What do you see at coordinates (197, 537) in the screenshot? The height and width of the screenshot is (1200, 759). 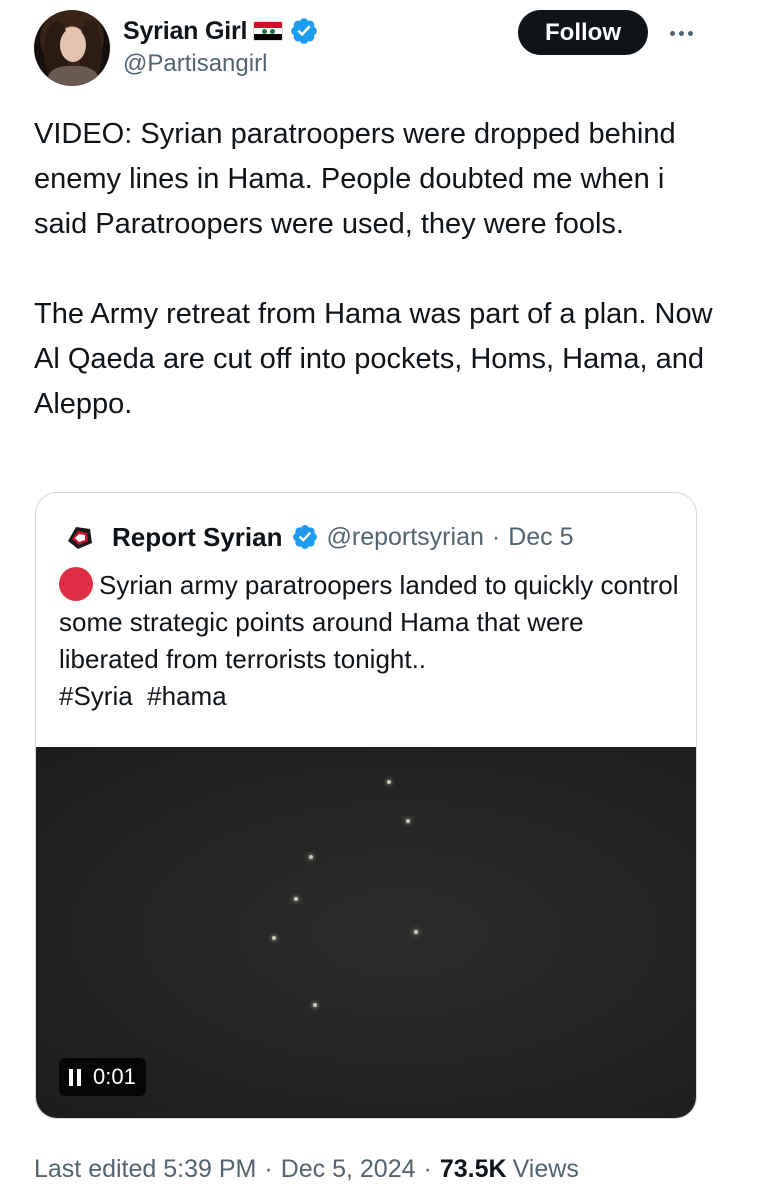 I see `quoted-author-name: Report Syrian` at bounding box center [197, 537].